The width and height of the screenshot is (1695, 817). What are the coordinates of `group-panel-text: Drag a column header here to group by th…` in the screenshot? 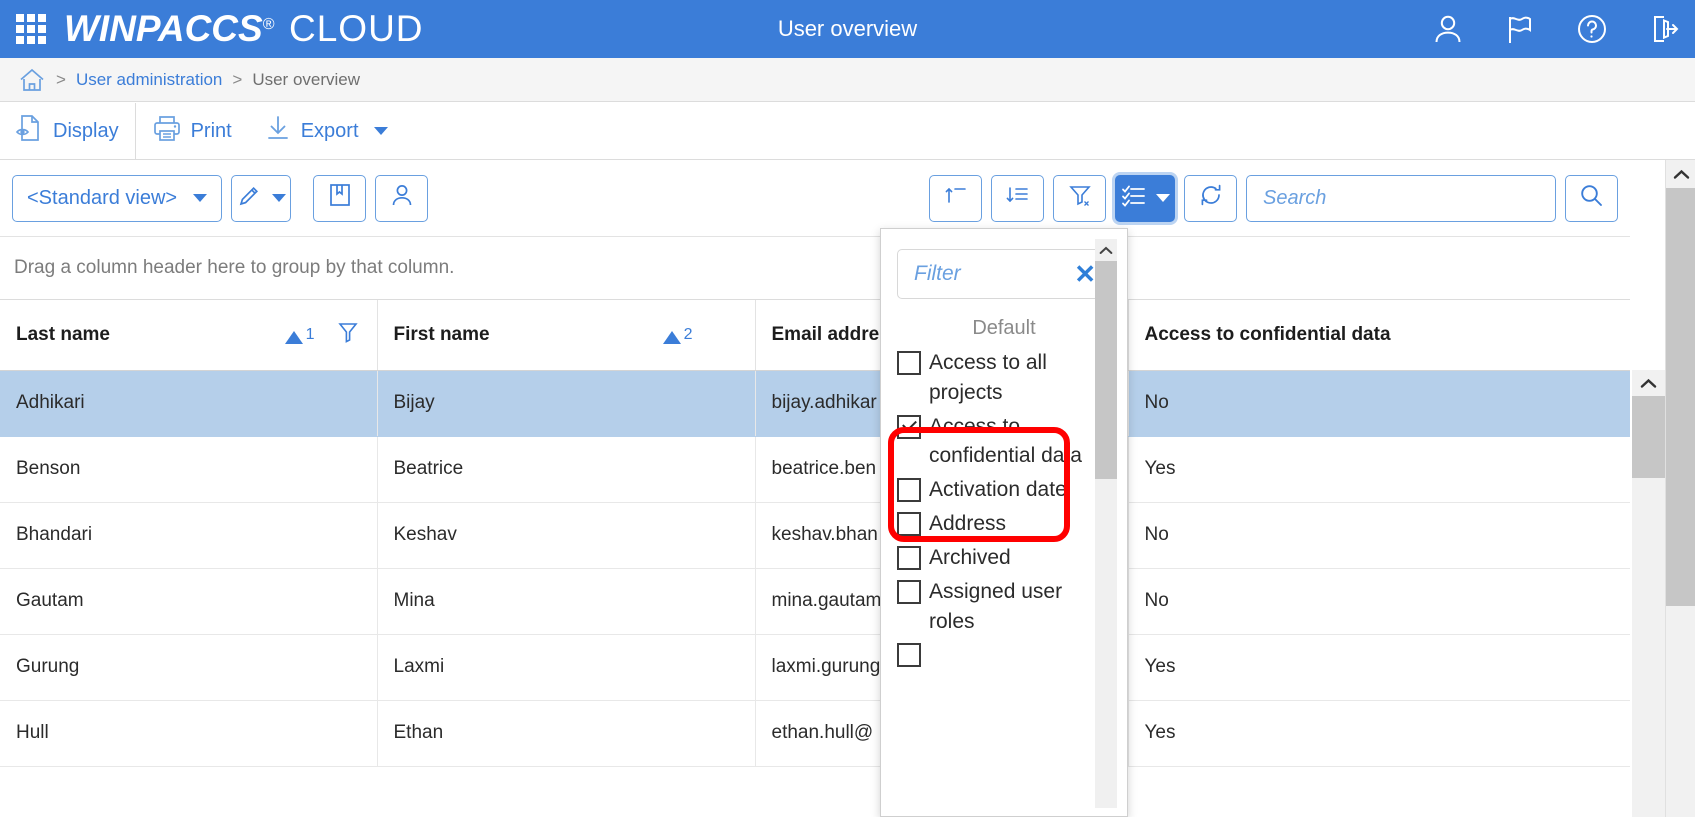 It's located at (234, 267).